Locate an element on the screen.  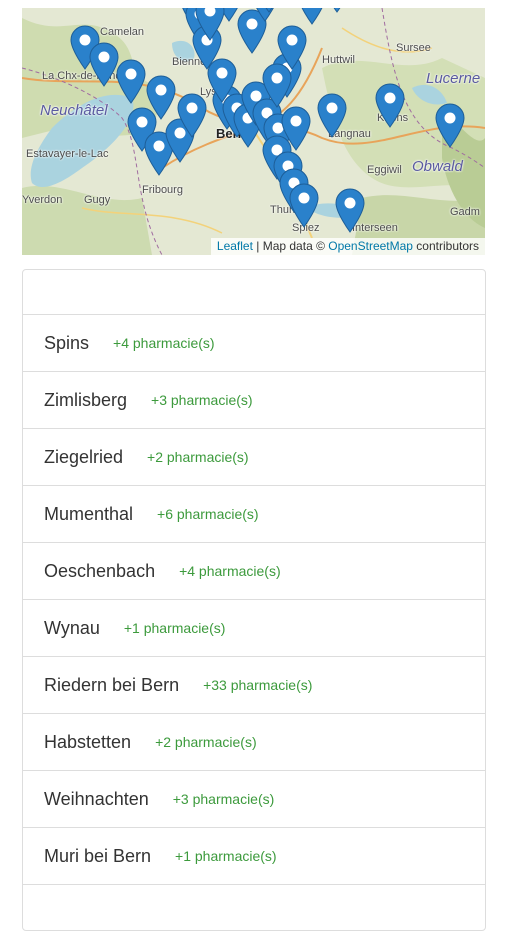
place-label: Neuchâtel is located at coordinates (74, 110).